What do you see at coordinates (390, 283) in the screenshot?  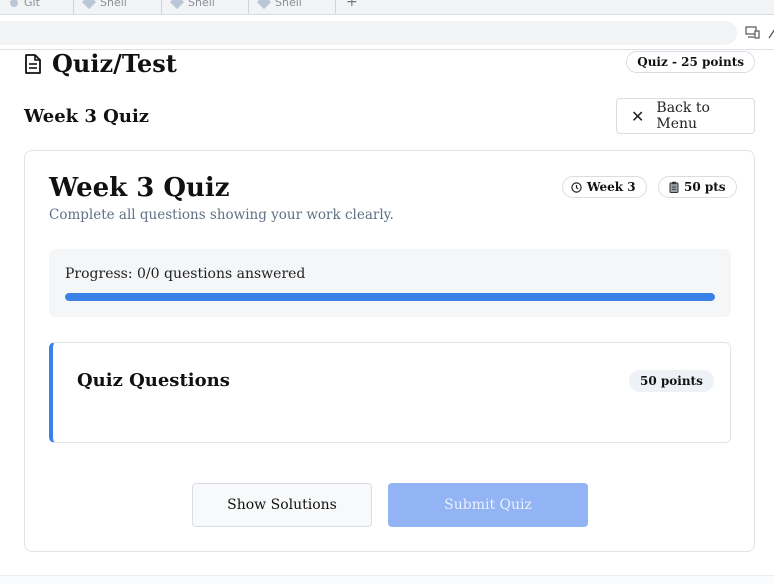 I see `progress-section: Progress: 0/0 questions answered` at bounding box center [390, 283].